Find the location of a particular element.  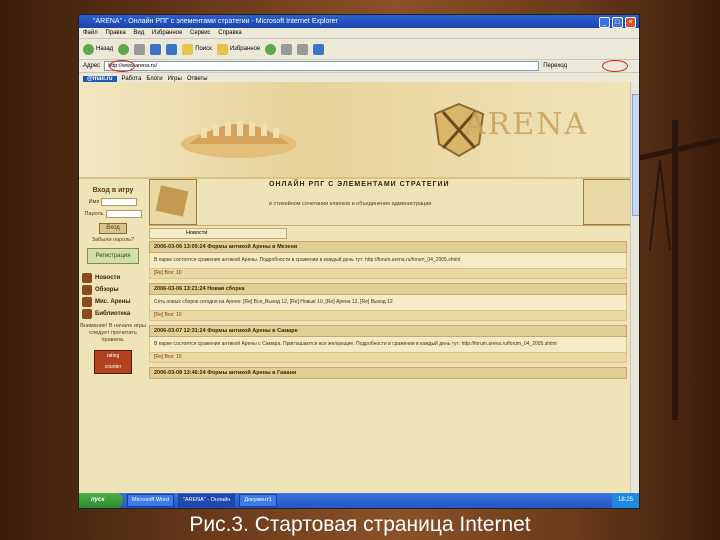

name-label: Имя is located at coordinates (94, 202).